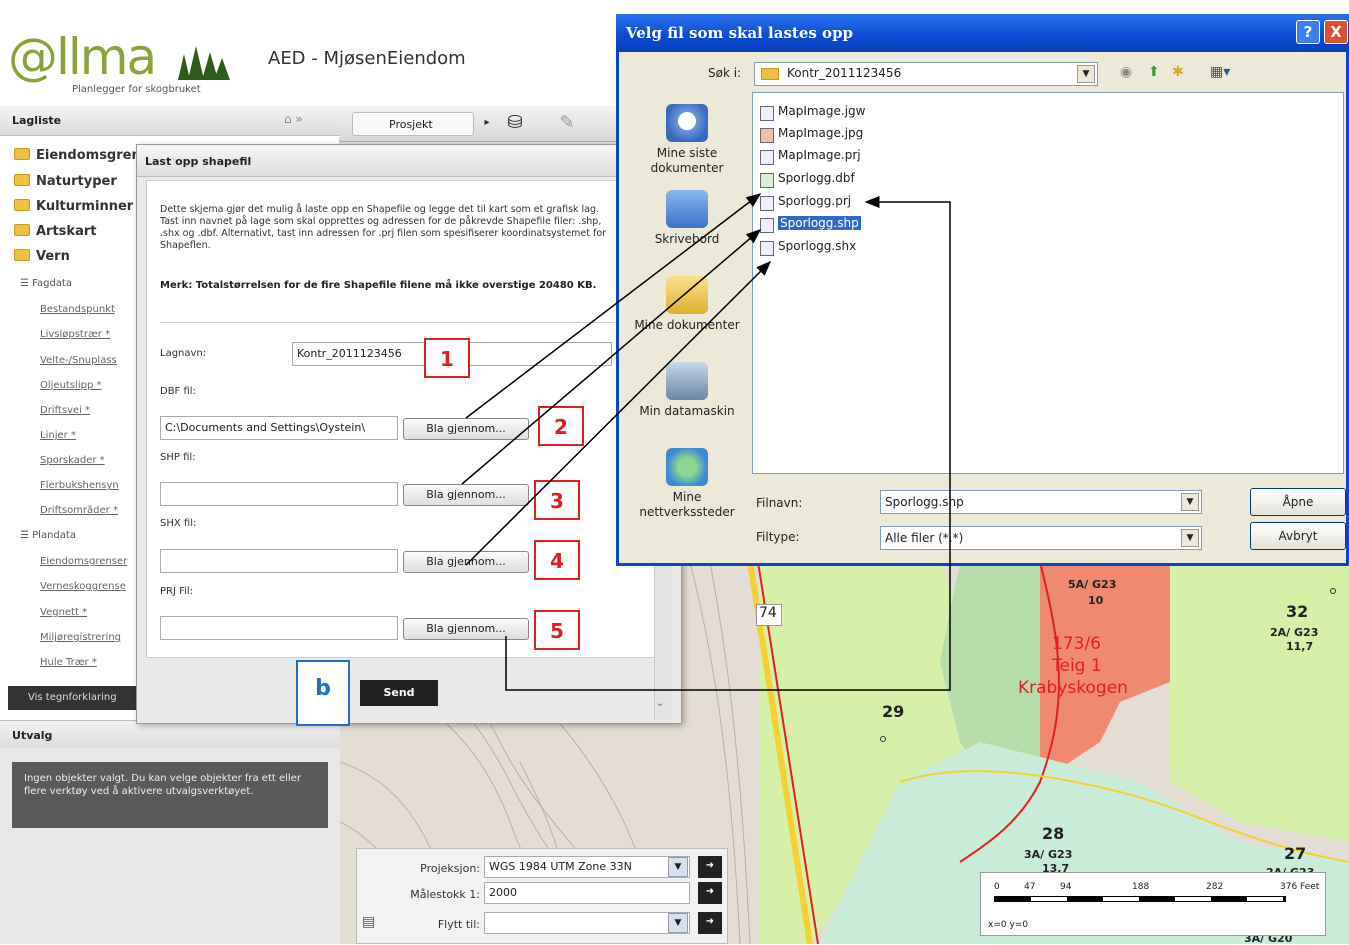 The width and height of the screenshot is (1349, 945). I want to click on place-recent-documents: Mine siste dokumenter, so click(687, 140).